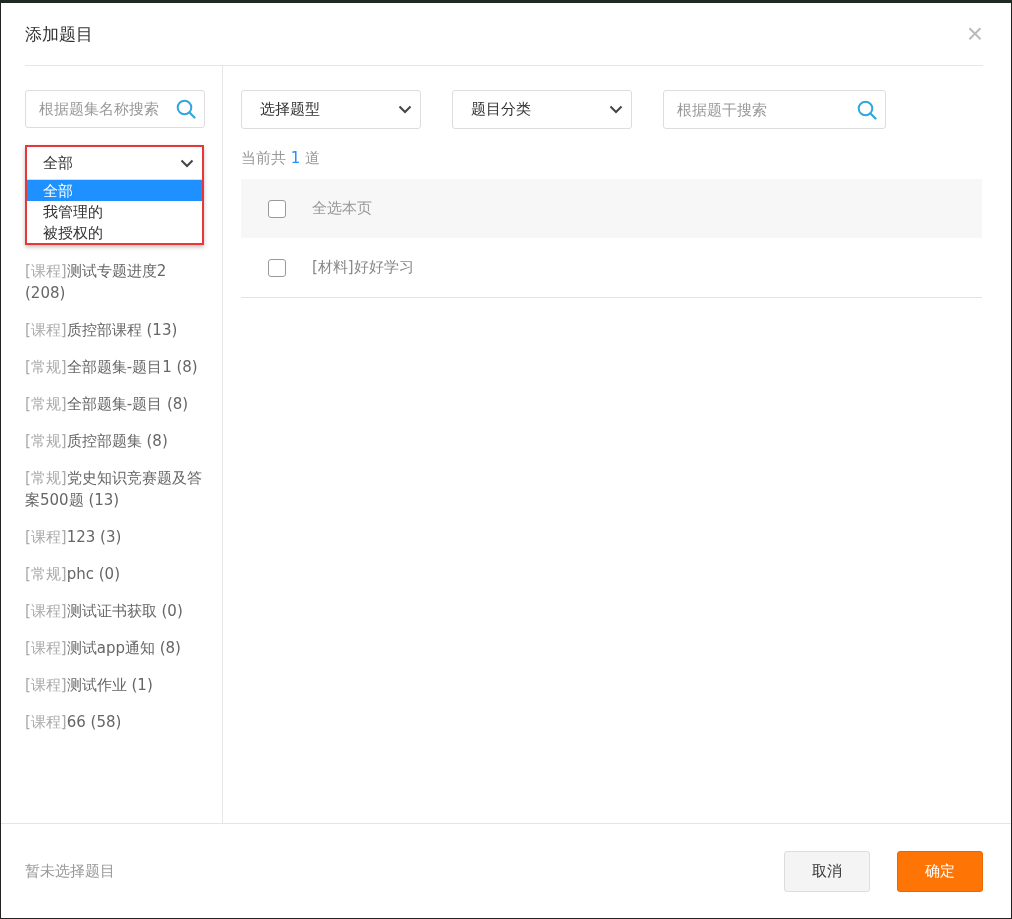 The image size is (1012, 919). What do you see at coordinates (115, 109) in the screenshot?
I see `search-field: 根据题集名称搜索` at bounding box center [115, 109].